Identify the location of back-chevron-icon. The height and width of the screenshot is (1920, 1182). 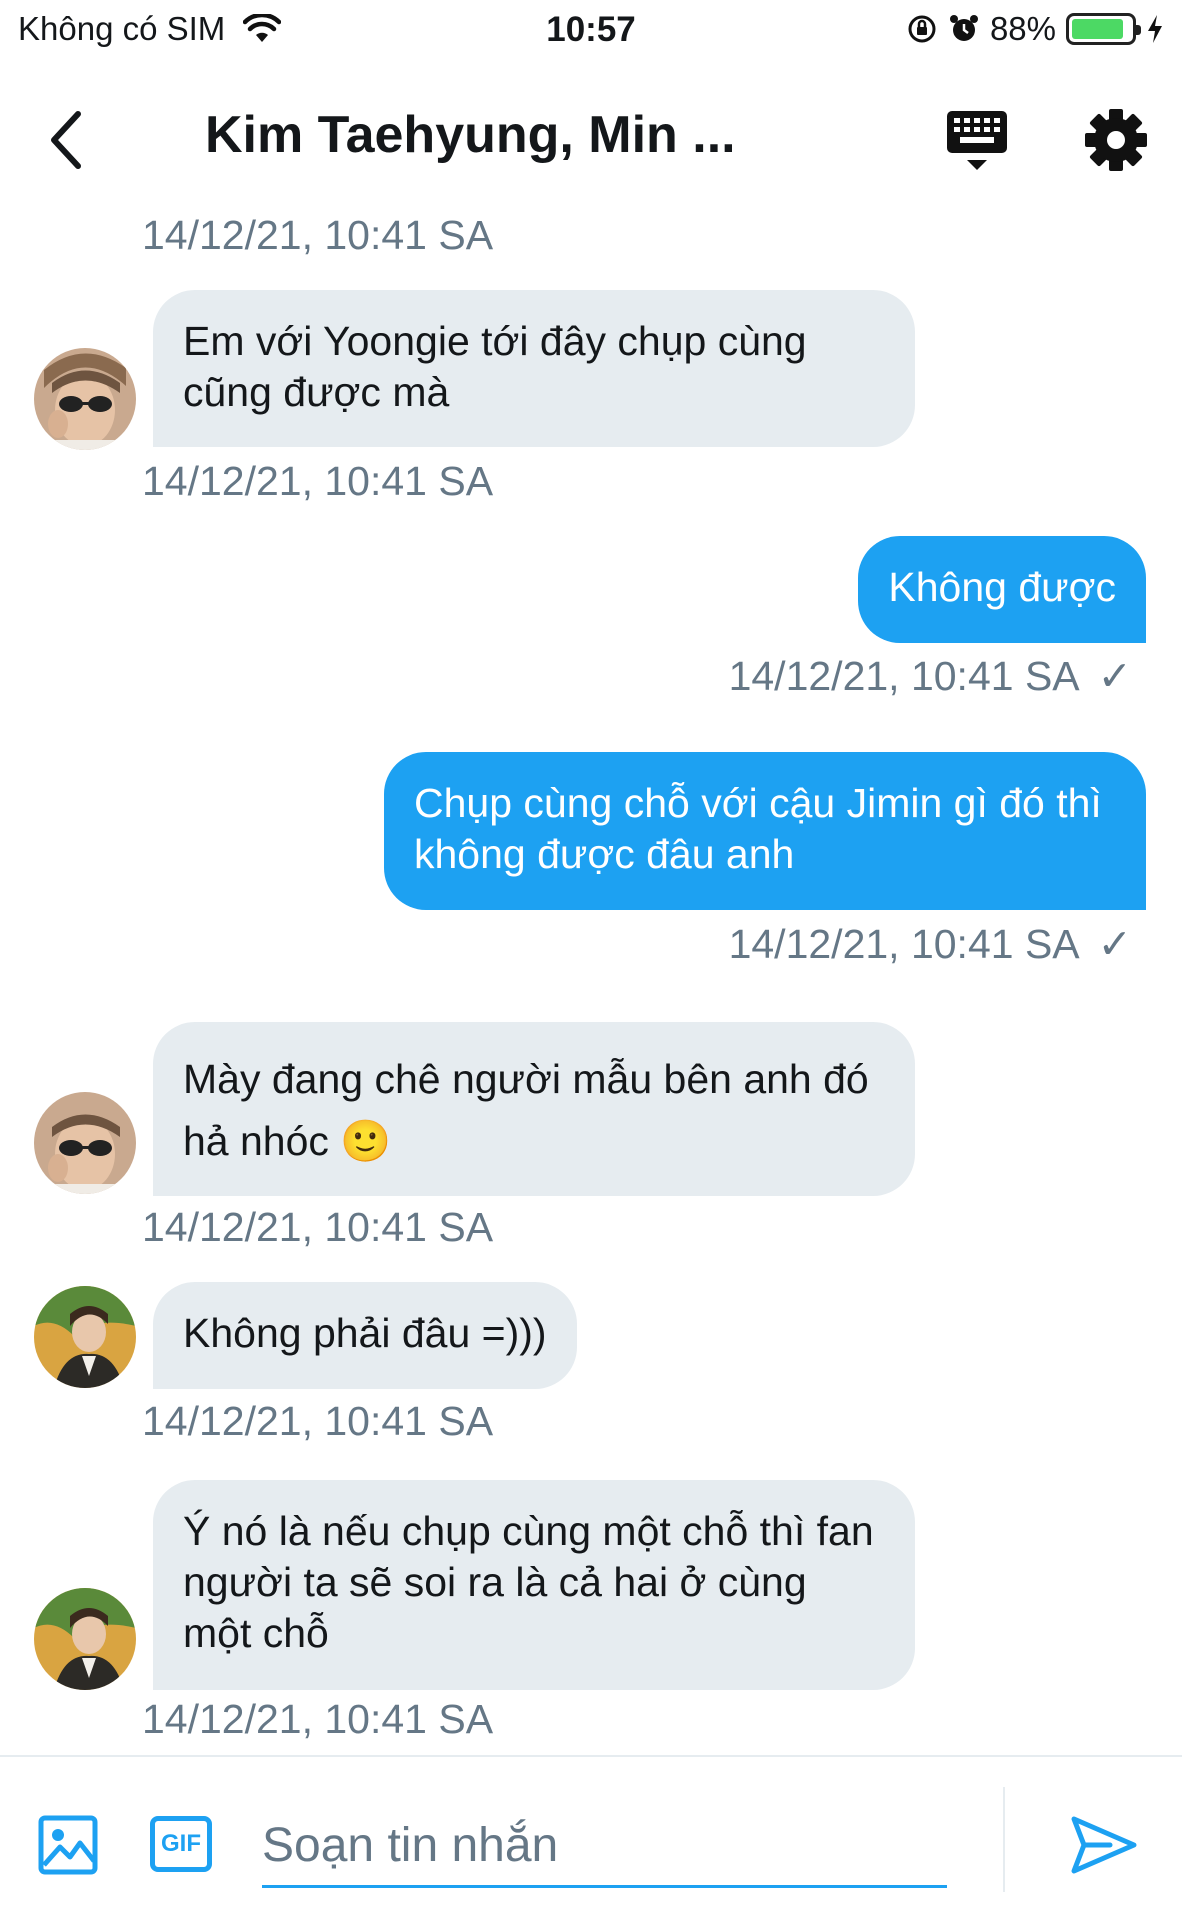
(66, 140).